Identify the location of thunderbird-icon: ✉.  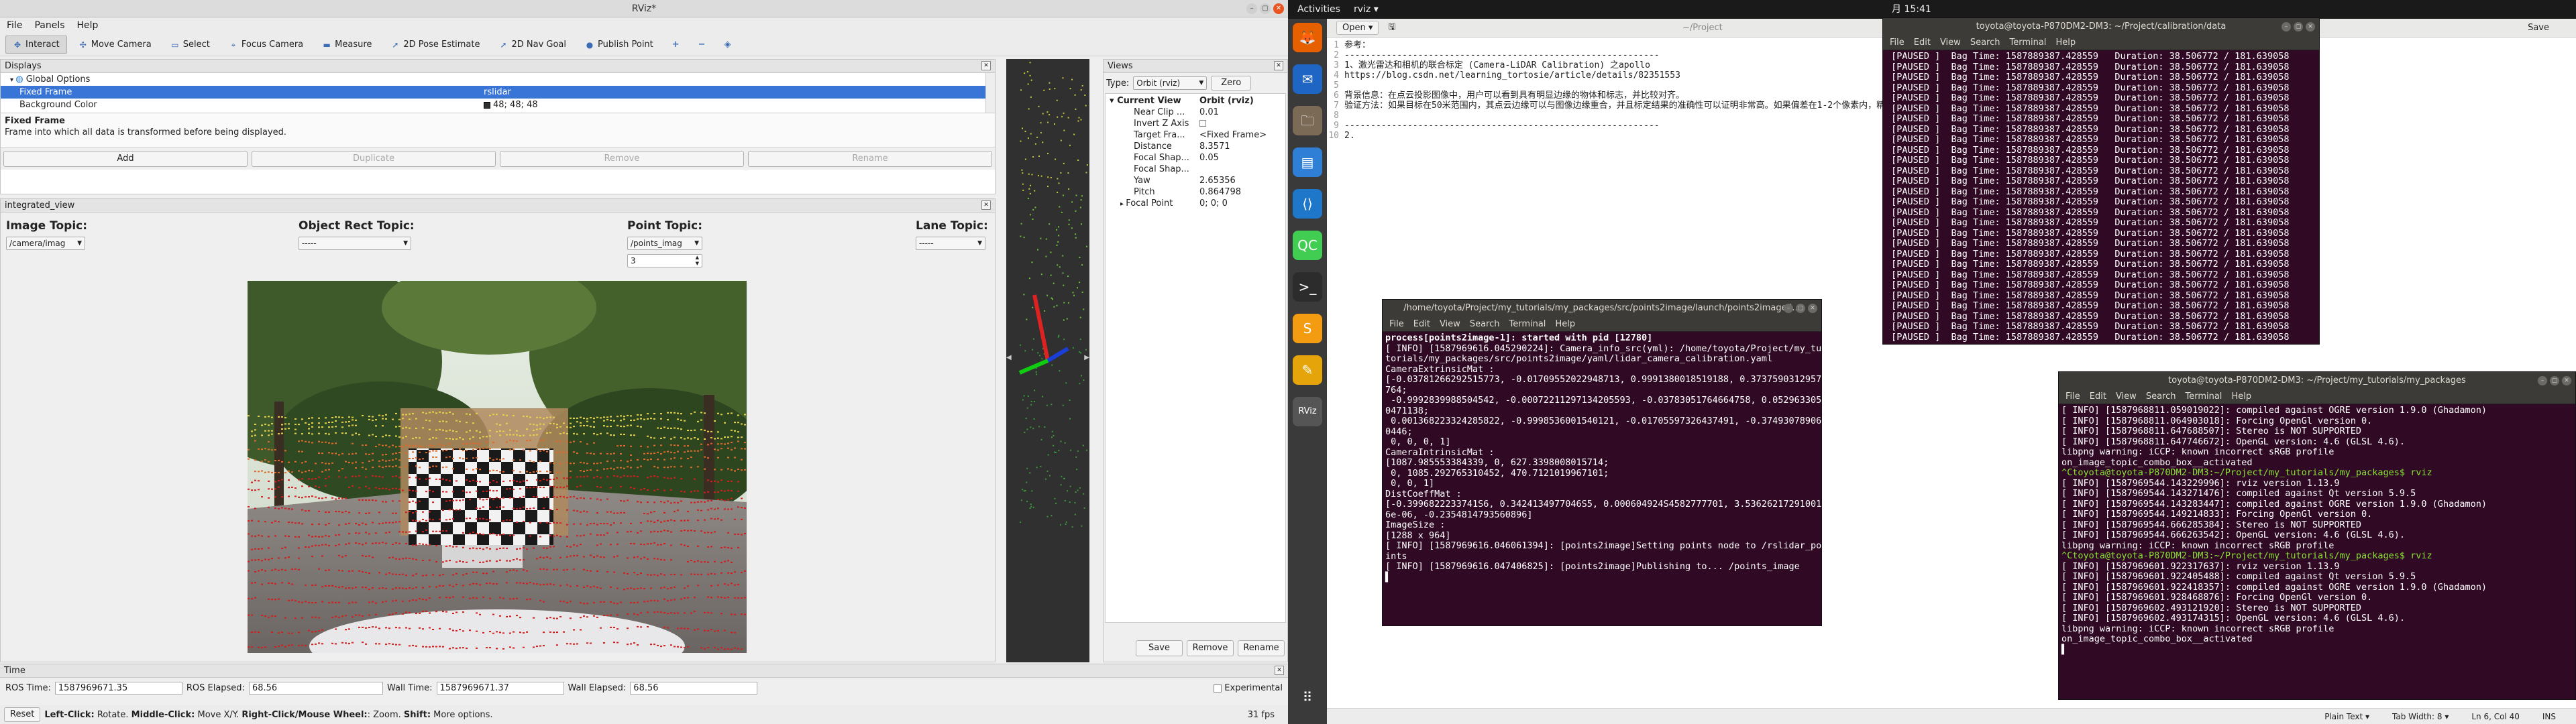
(1307, 79).